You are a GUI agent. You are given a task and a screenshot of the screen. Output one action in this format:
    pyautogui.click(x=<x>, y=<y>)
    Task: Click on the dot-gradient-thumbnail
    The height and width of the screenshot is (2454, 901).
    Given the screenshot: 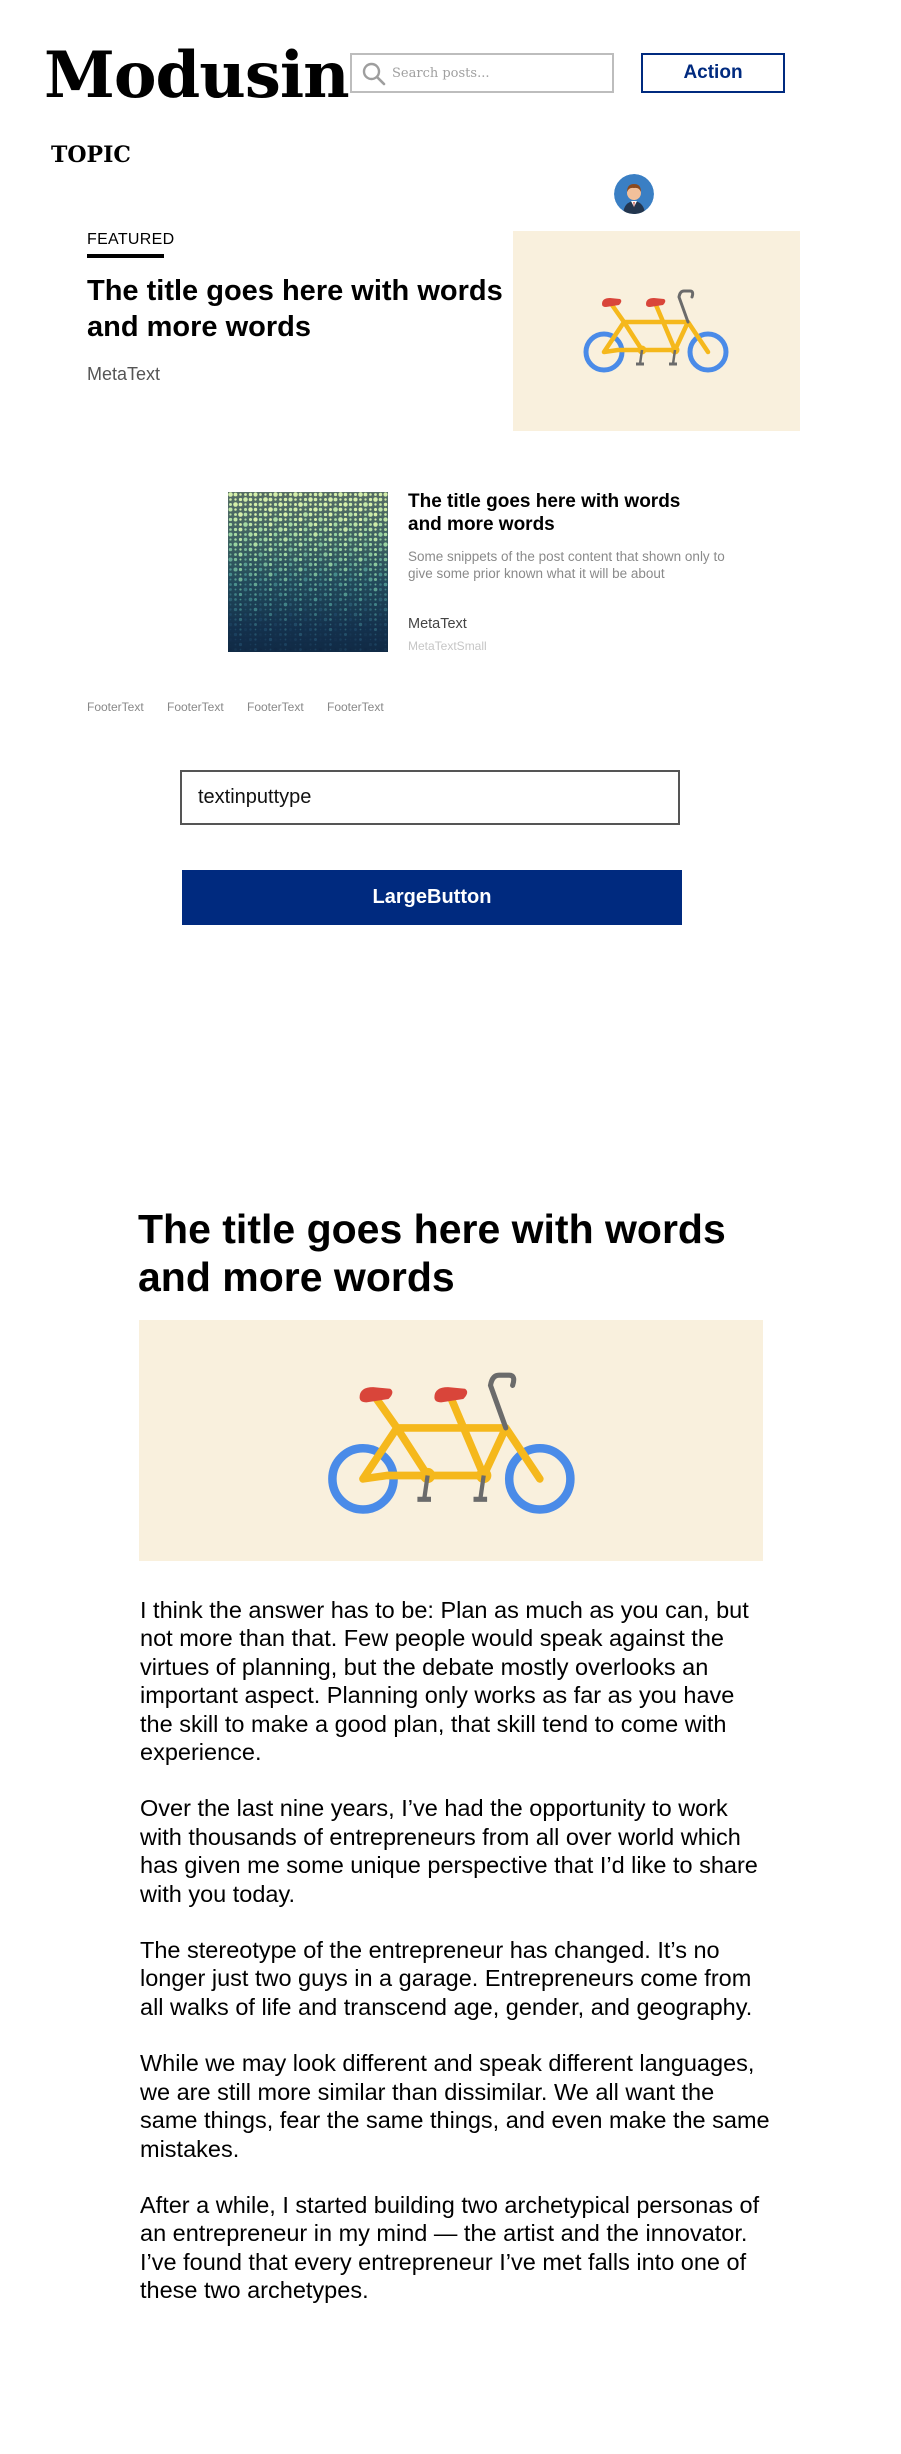 What is the action you would take?
    pyautogui.click(x=308, y=572)
    